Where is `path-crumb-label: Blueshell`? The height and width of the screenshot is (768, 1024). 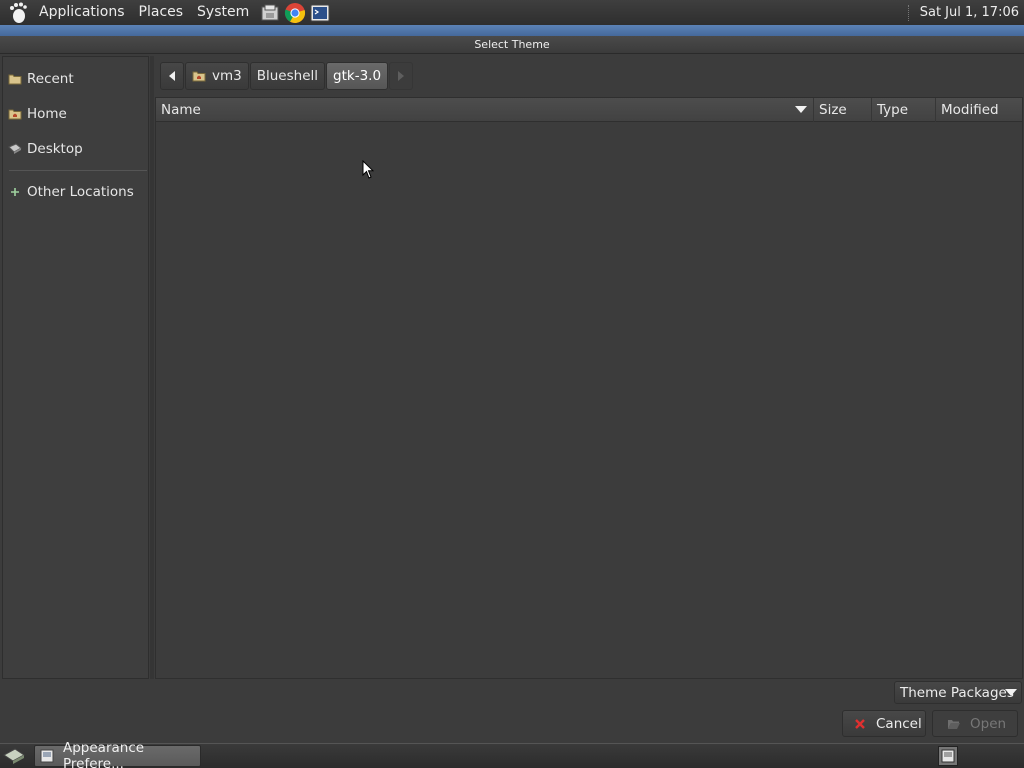 path-crumb-label: Blueshell is located at coordinates (287, 76).